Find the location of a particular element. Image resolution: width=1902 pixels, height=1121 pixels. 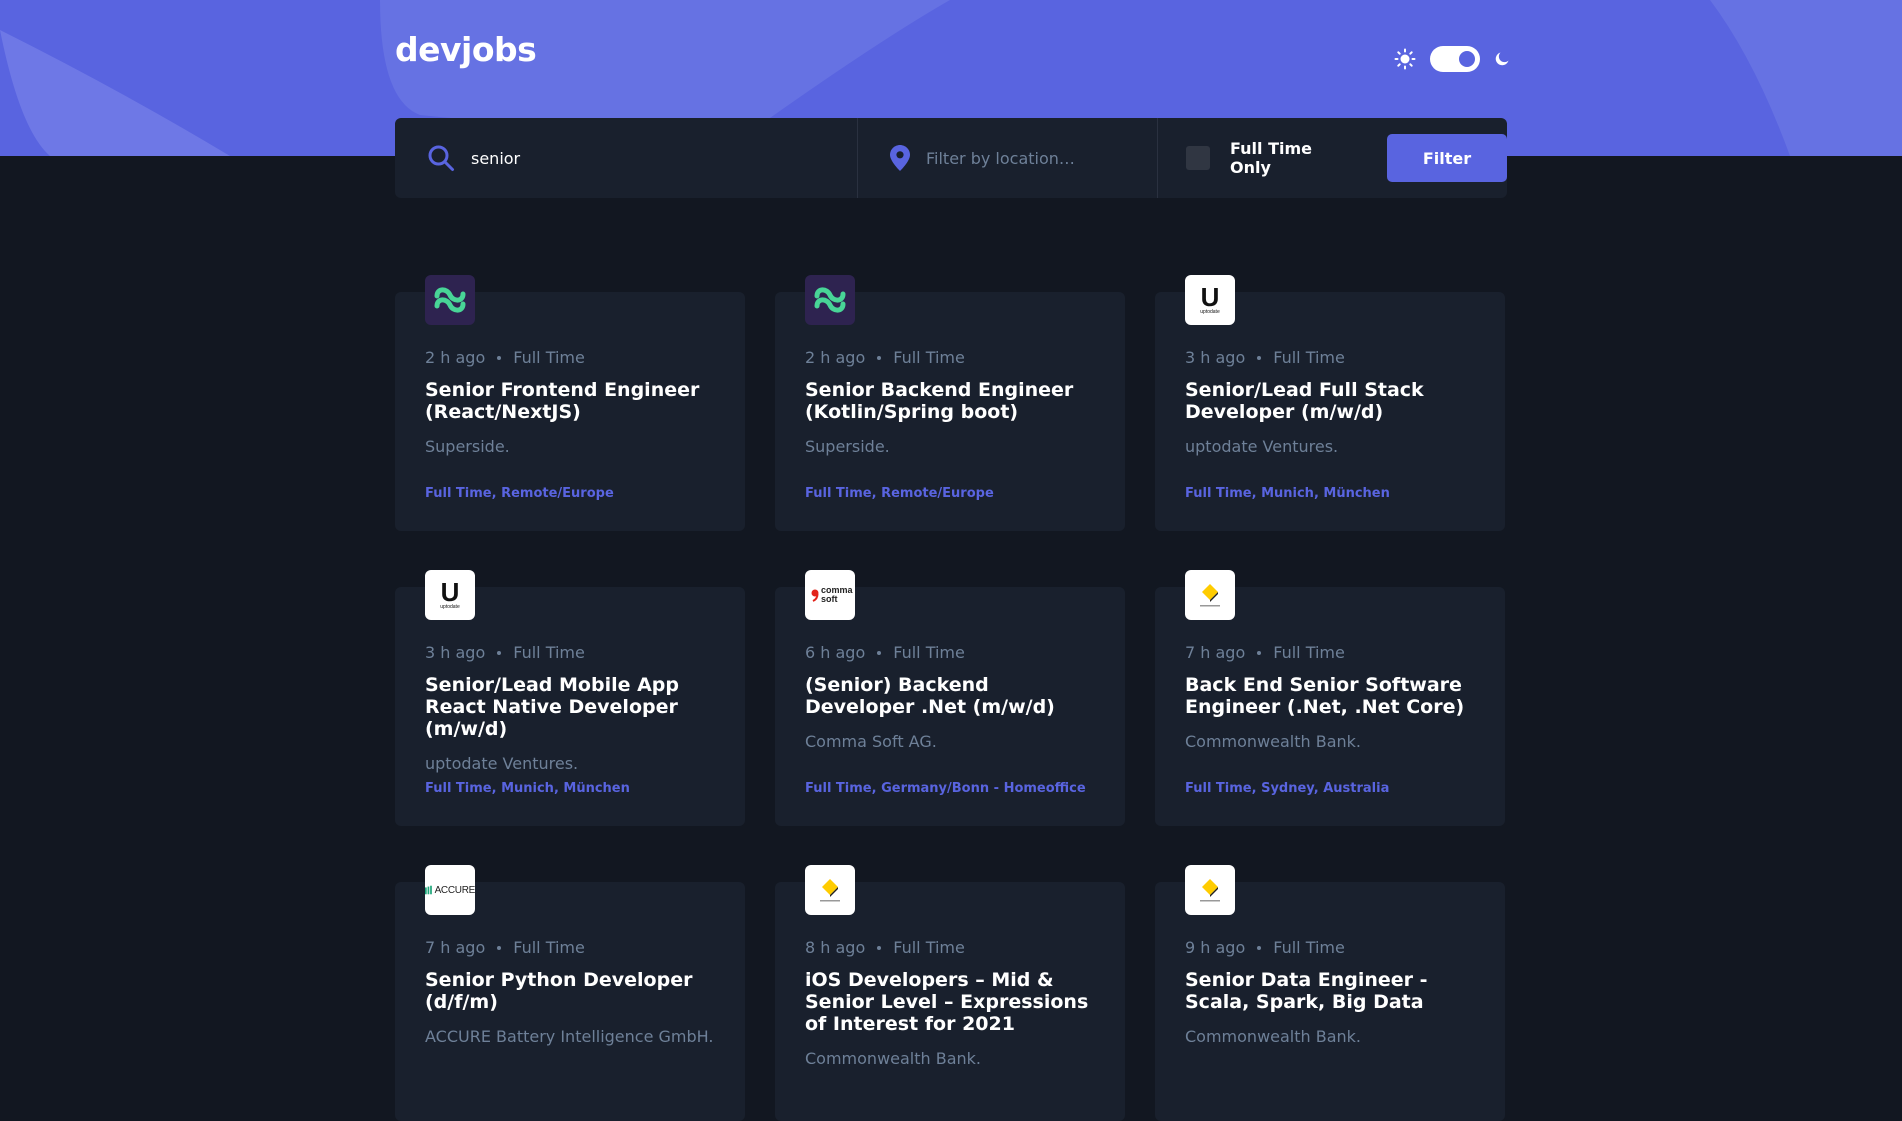

title-filter is located at coordinates (626, 158).